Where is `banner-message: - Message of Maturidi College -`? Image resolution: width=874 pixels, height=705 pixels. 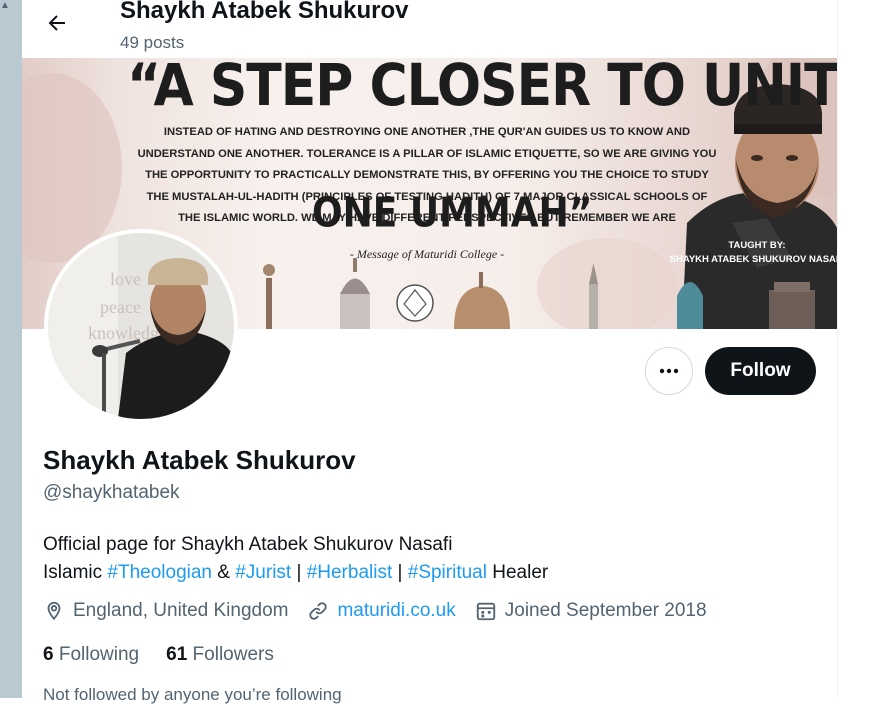
banner-message: - Message of Maturidi College - is located at coordinates (427, 254).